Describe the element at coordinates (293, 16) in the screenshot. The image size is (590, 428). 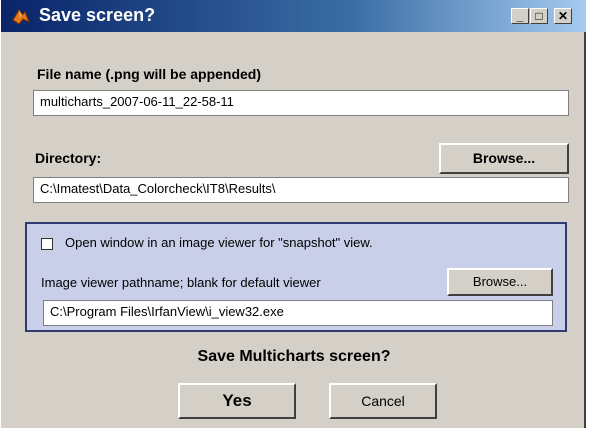
I see `title-bar: Save screen? _ □ ✕` at that location.